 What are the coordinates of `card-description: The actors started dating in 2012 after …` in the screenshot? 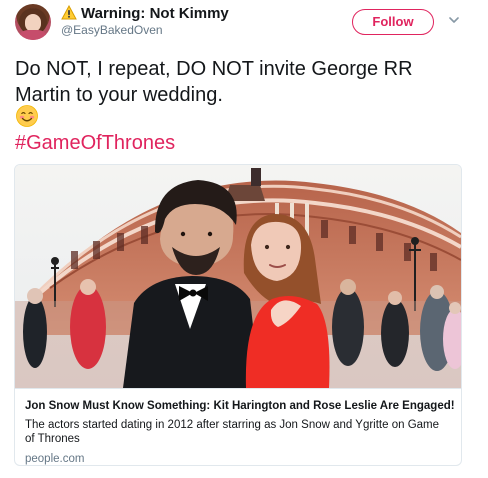 It's located at (232, 432).